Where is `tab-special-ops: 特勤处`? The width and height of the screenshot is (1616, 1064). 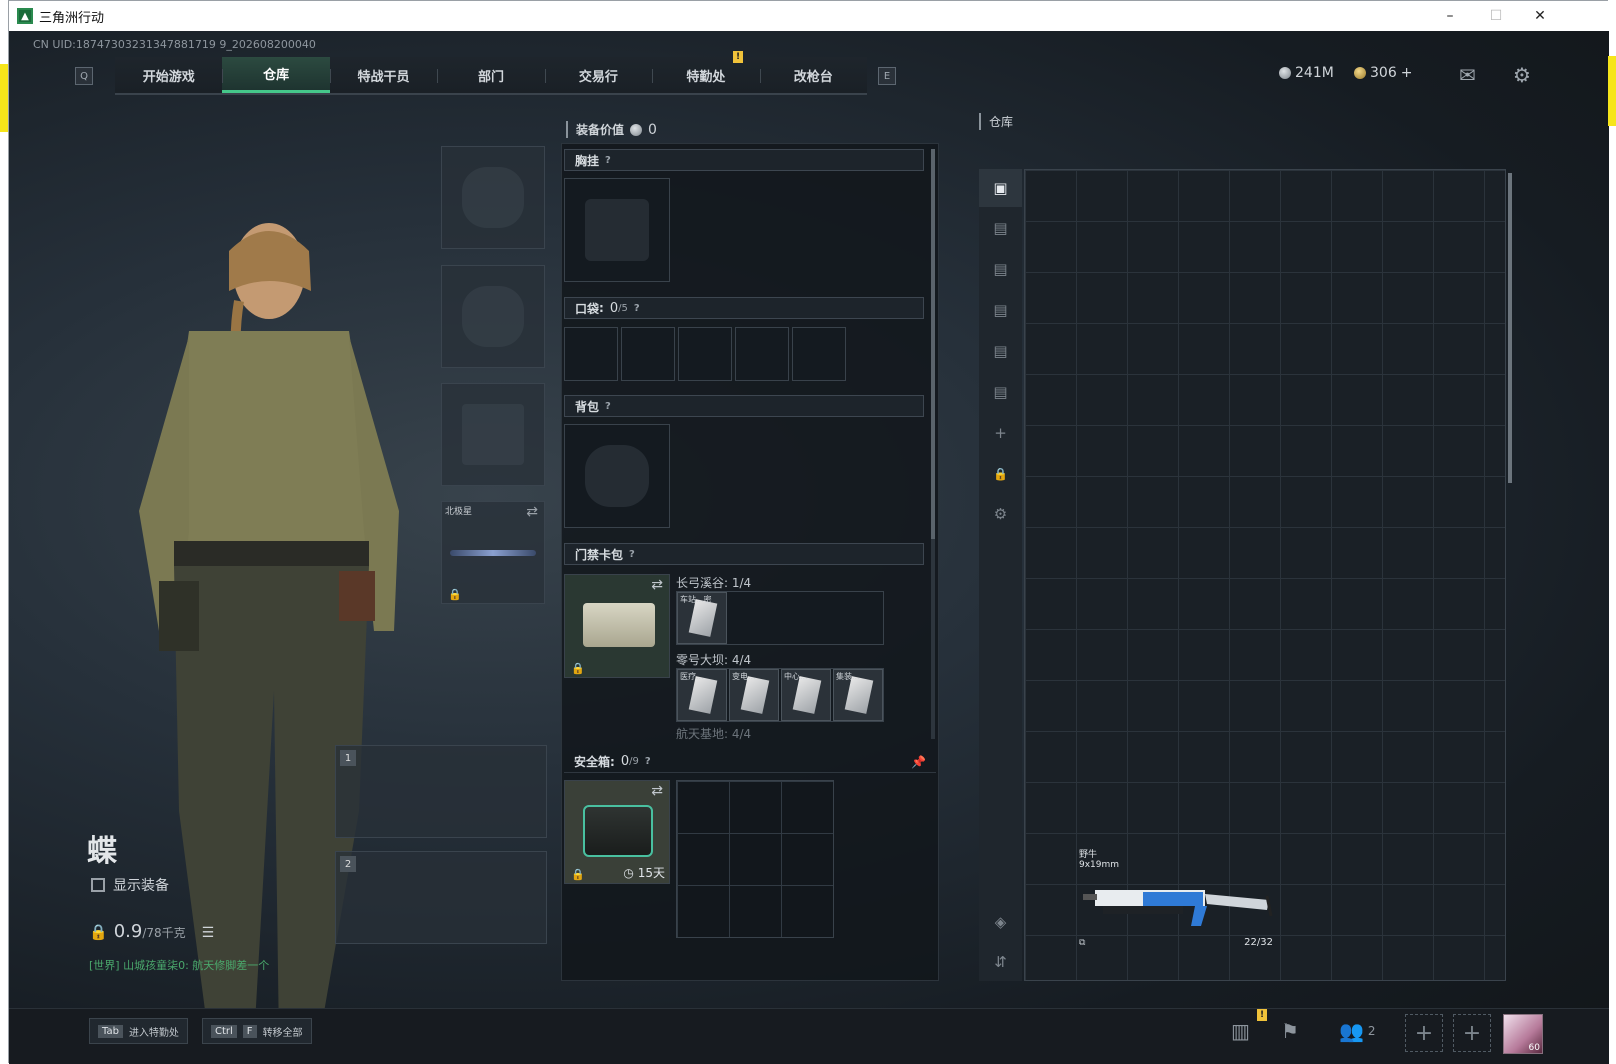 tab-special-ops: 特勤处 is located at coordinates (705, 75).